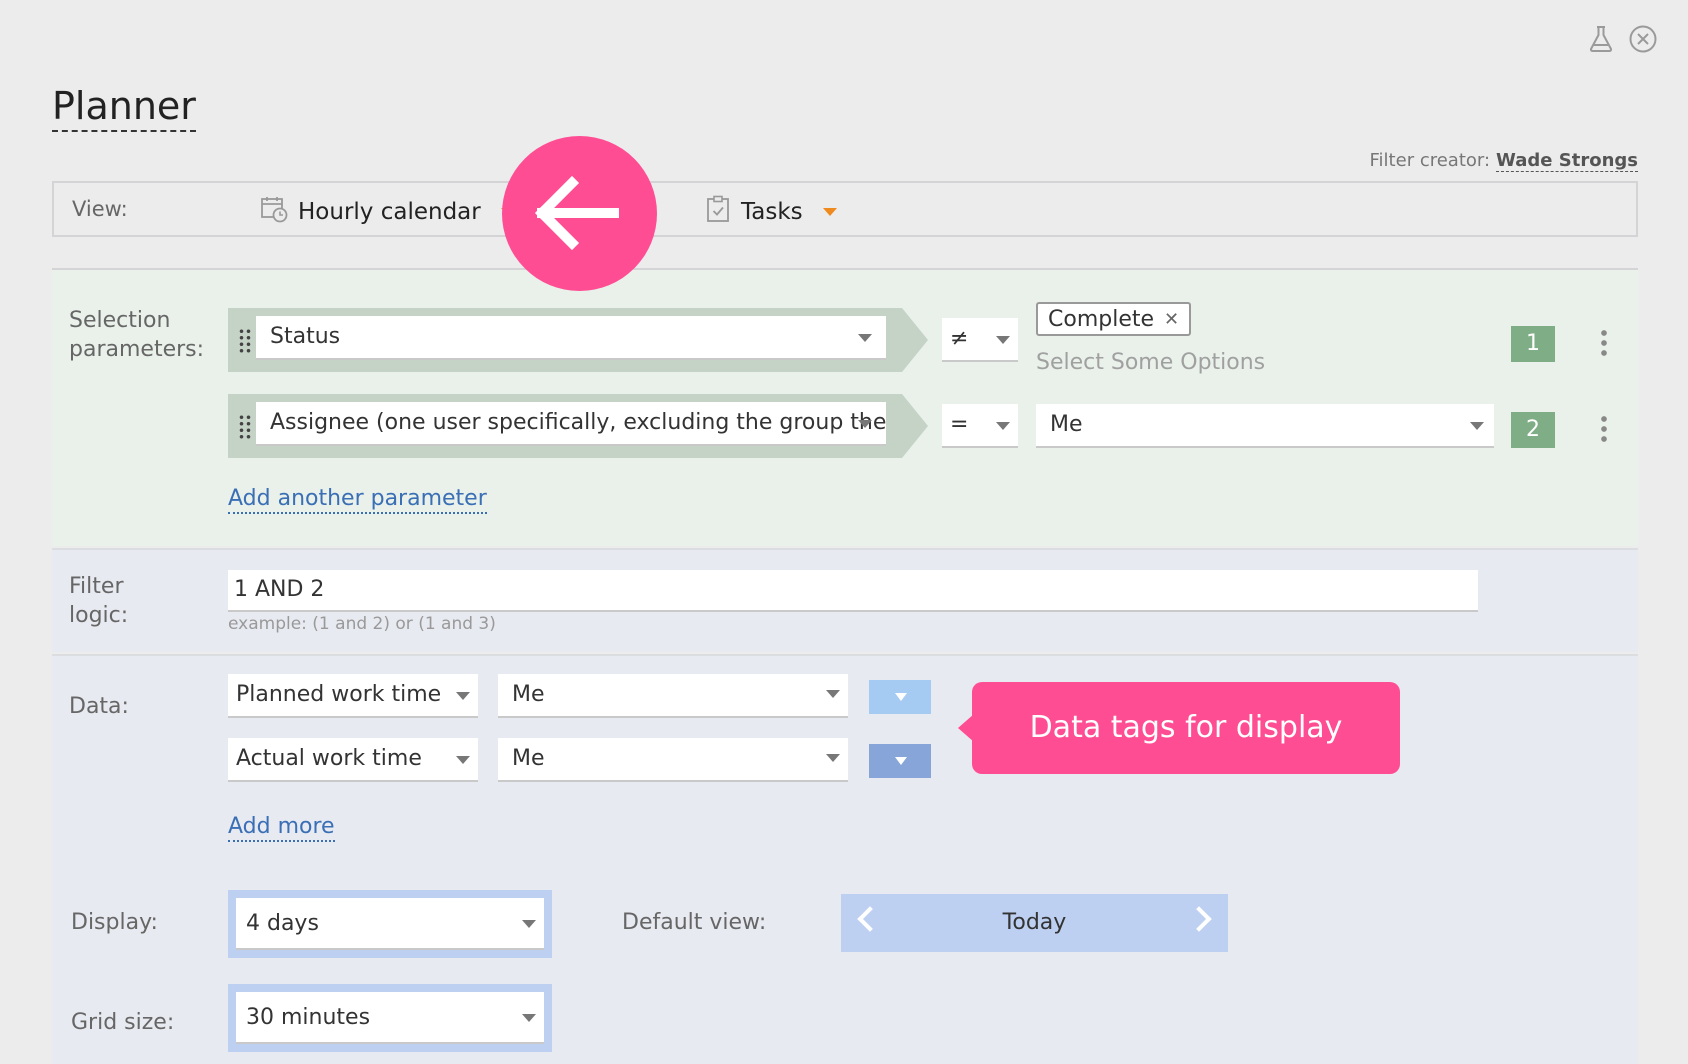  I want to click on view-type-dropdown: Hourly calendar, so click(387, 212).